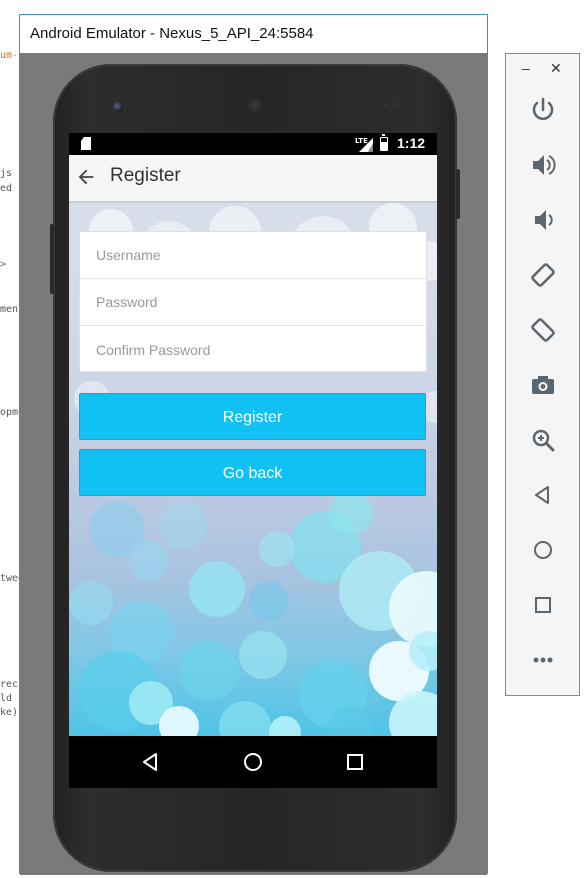  I want to click on ide-text: rec, so click(9, 684).